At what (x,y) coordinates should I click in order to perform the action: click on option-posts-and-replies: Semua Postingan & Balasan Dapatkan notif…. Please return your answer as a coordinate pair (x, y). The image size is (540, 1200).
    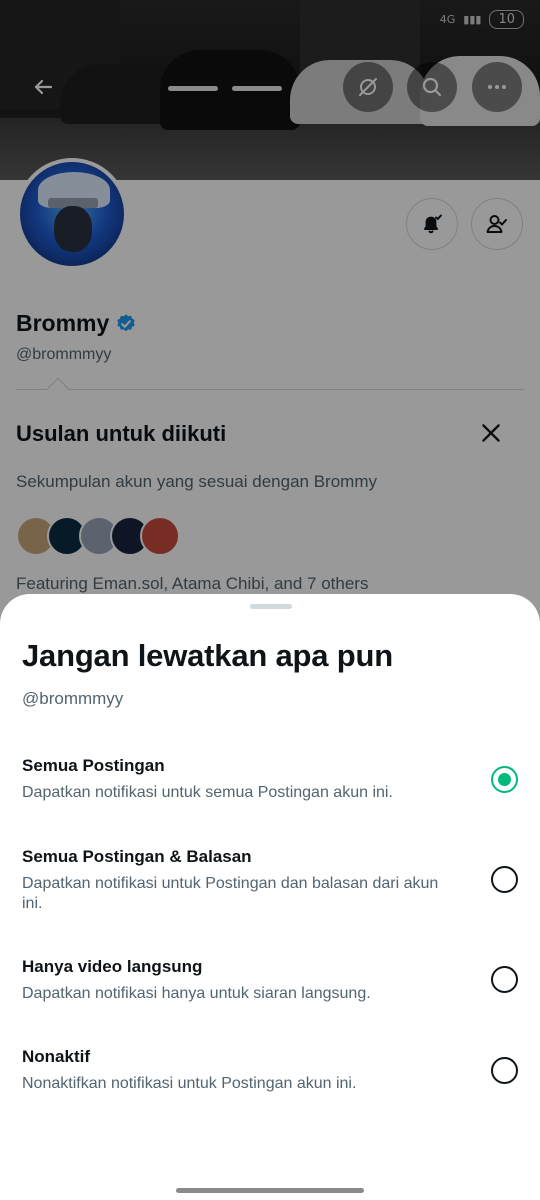
    Looking at the image, I should click on (270, 882).